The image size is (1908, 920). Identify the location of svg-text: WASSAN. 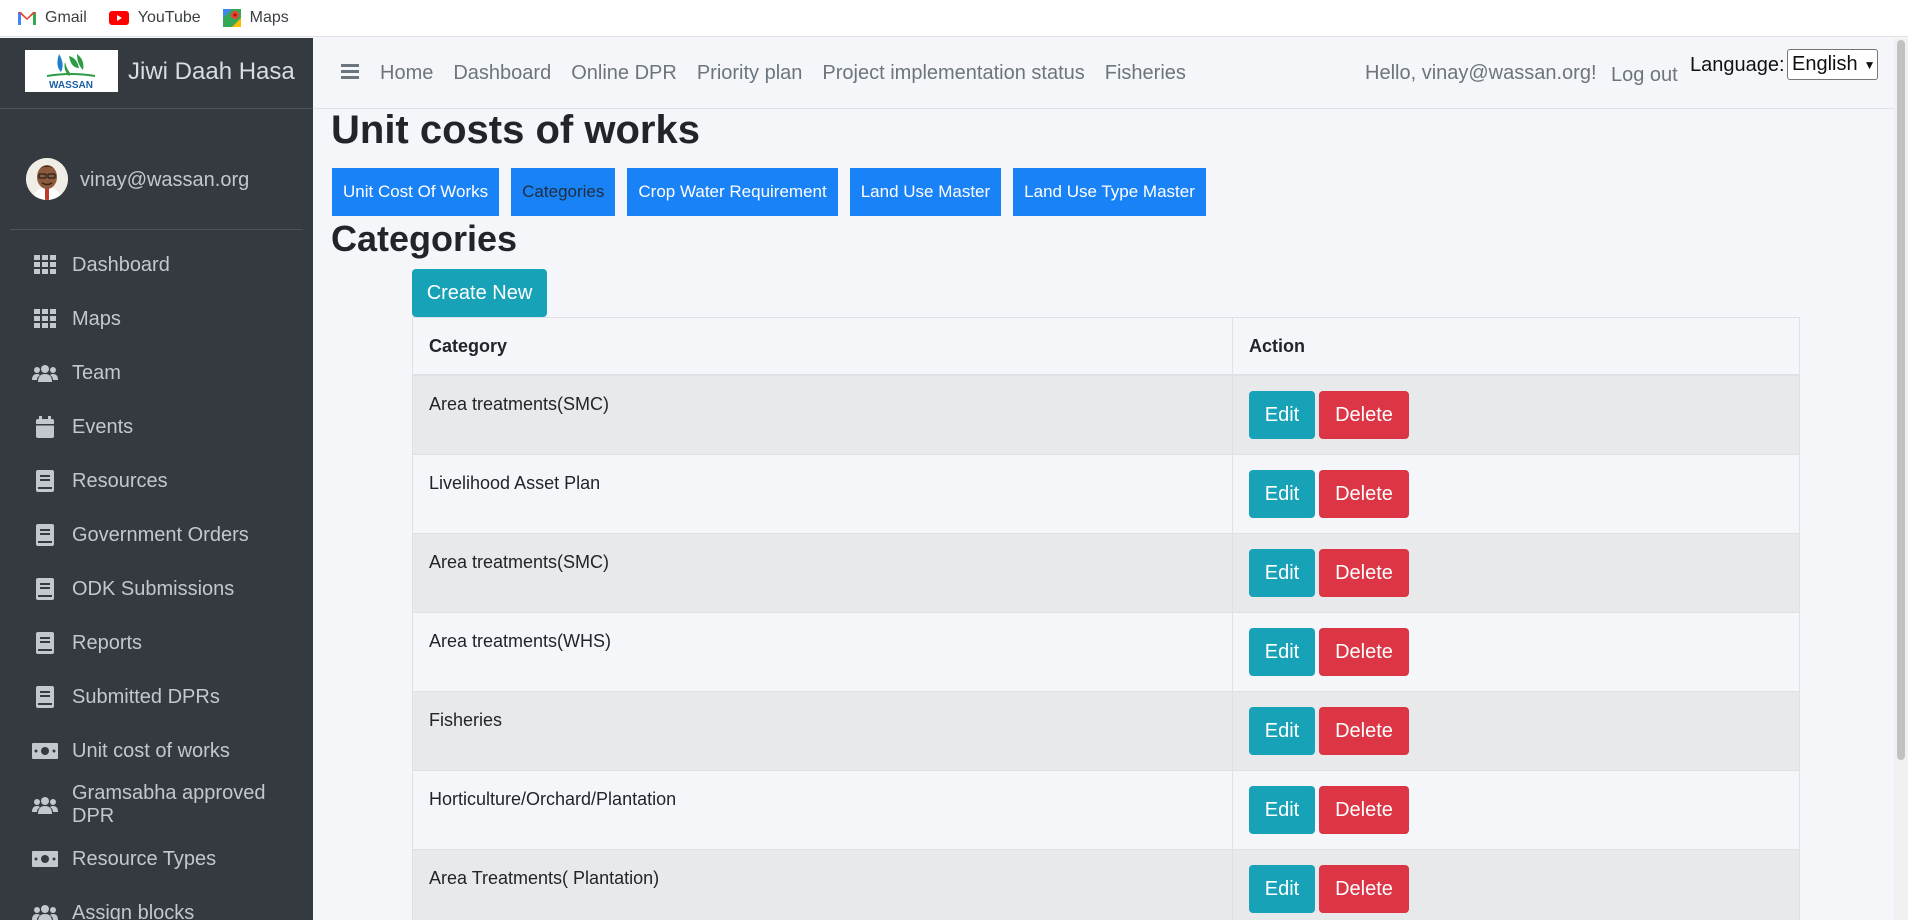
(71, 85).